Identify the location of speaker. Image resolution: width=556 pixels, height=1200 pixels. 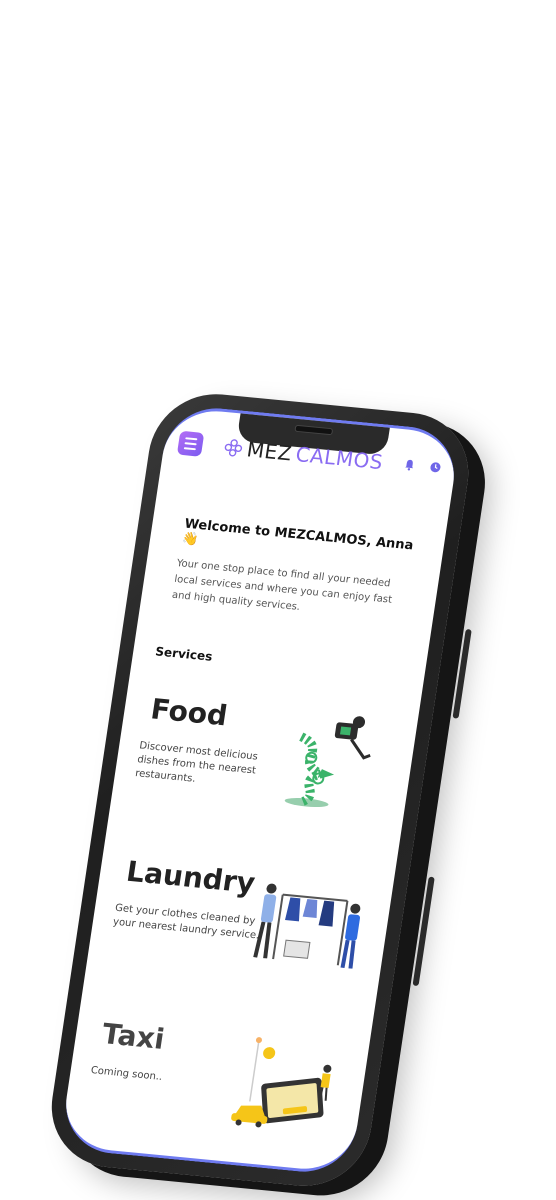
(314, 430).